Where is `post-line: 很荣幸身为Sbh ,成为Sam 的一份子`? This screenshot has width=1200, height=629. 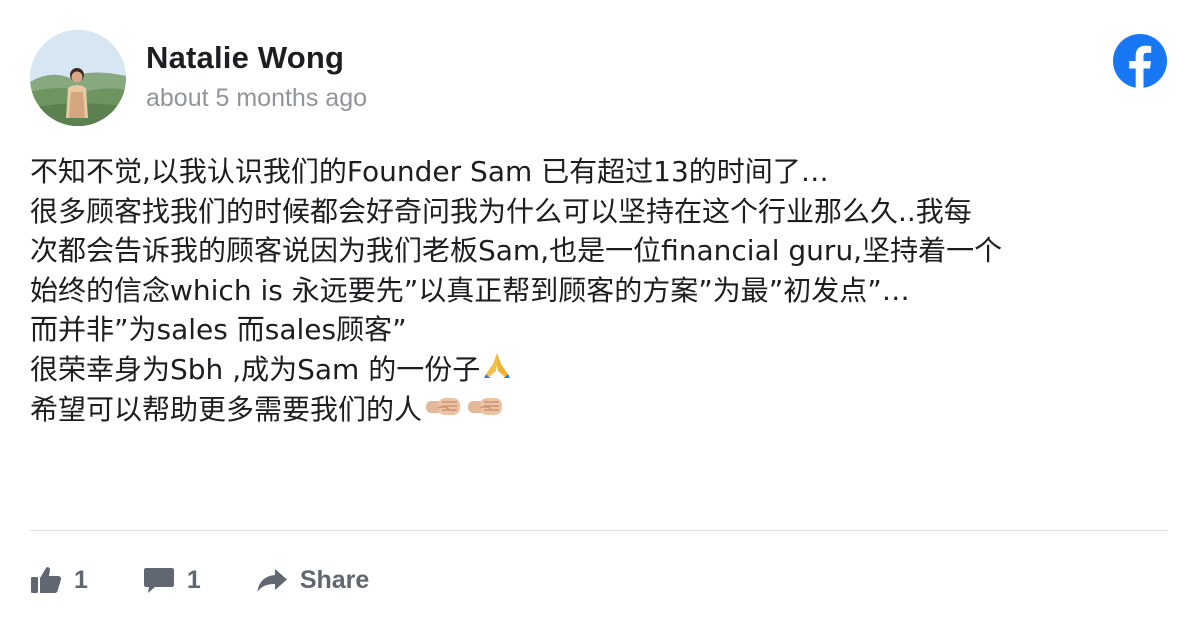 post-line: 很荣幸身为Sbh ,成为Sam 的一份子 is located at coordinates (602, 370).